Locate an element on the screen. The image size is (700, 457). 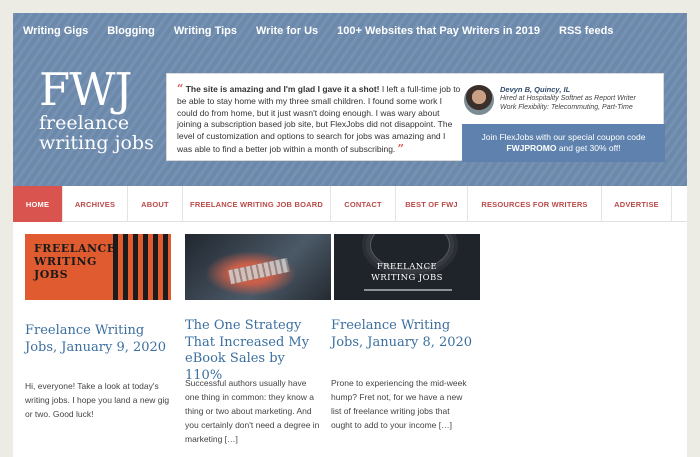
mainnav-advertise: ADVERTISE is located at coordinates (637, 204).